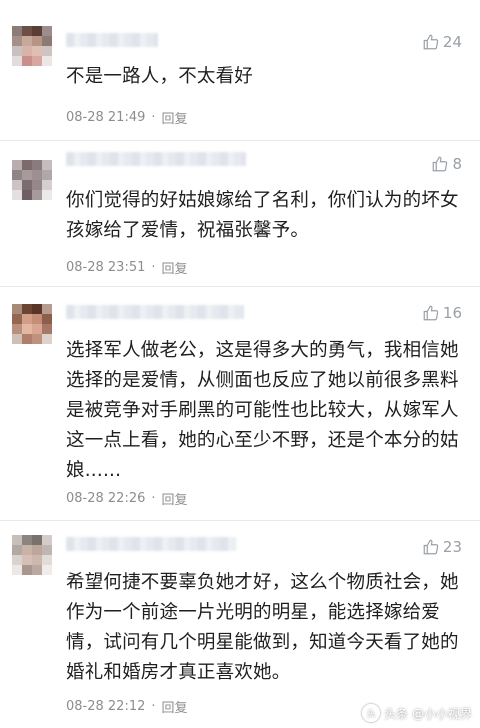 The image size is (480, 728). I want to click on like-button: 24, so click(442, 42).